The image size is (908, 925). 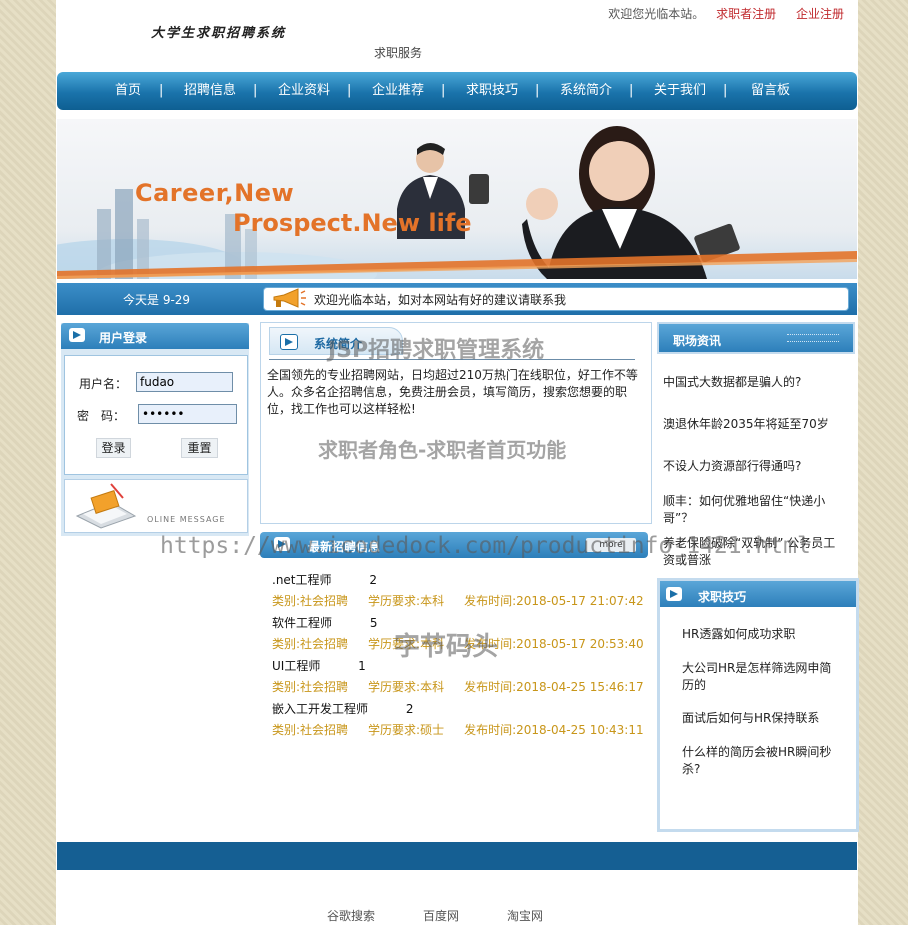 What do you see at coordinates (373, 580) in the screenshot?
I see `job-count: 2` at bounding box center [373, 580].